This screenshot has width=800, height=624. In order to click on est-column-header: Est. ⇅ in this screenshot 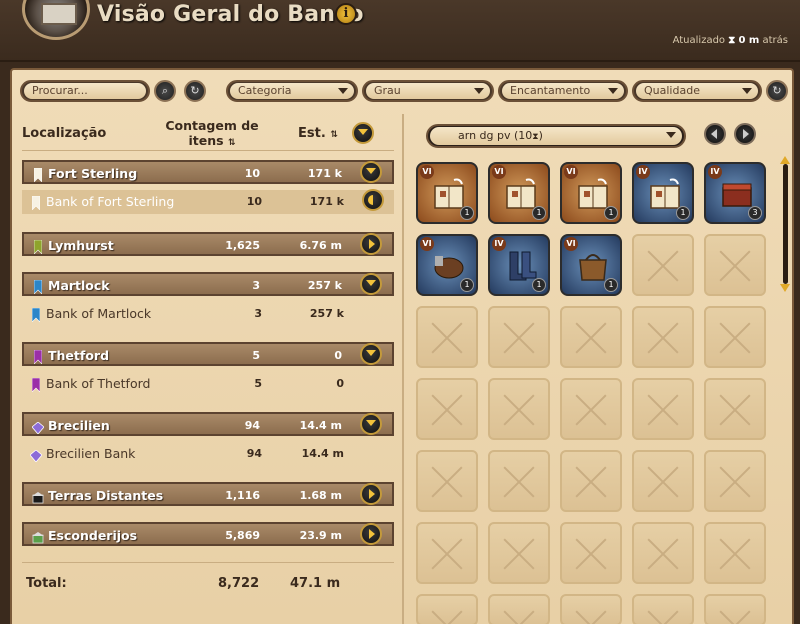, I will do `click(318, 133)`.